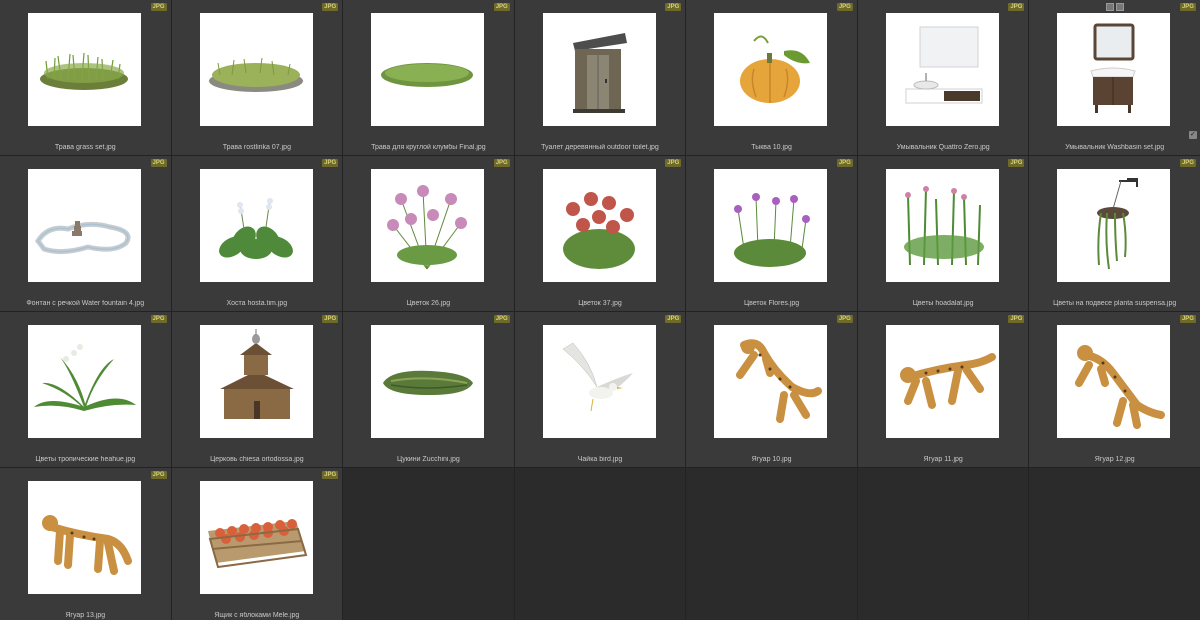  What do you see at coordinates (428, 381) in the screenshot?
I see `zucchini-icon` at bounding box center [428, 381].